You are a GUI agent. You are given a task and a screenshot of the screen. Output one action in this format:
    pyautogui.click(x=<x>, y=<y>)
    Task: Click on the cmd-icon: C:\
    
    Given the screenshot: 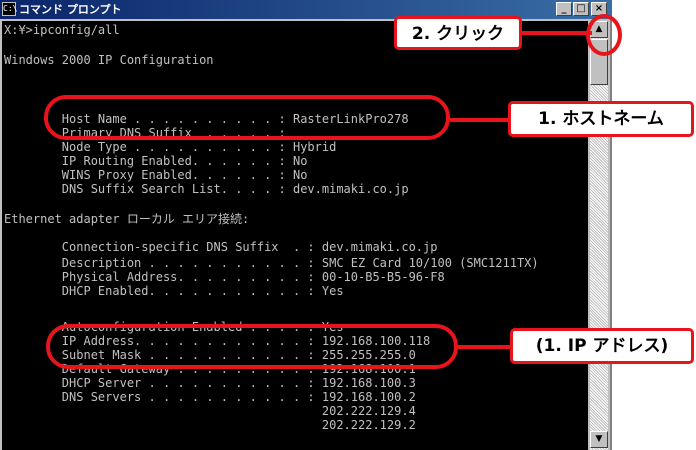 What is the action you would take?
    pyautogui.click(x=9, y=9)
    